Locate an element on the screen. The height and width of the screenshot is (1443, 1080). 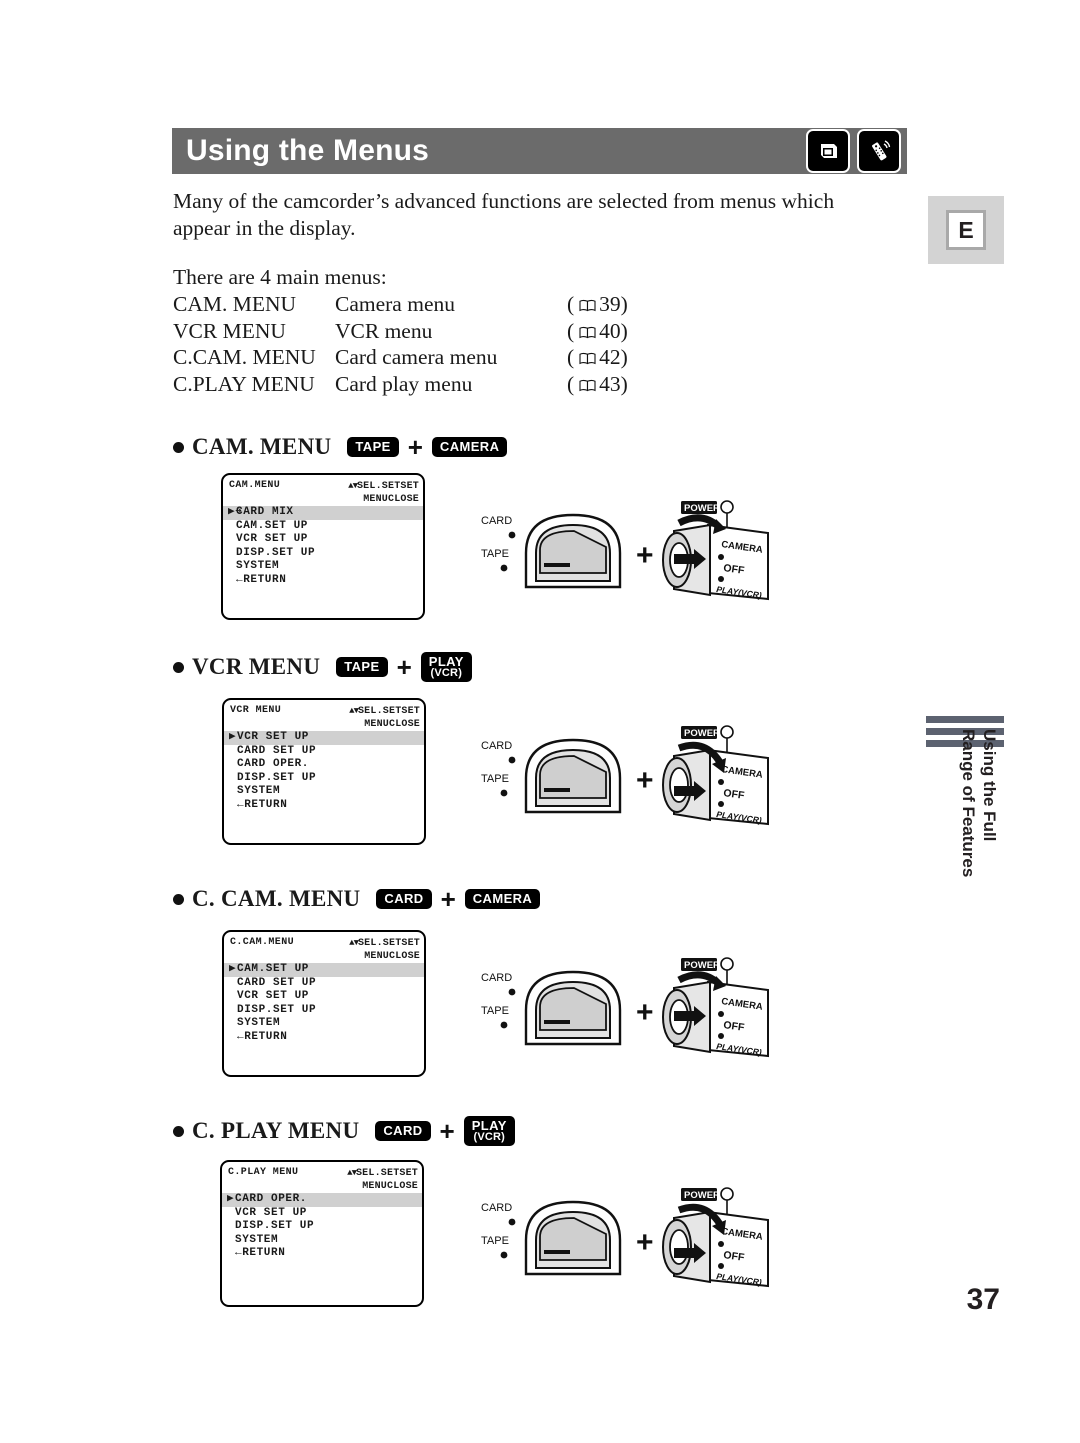
section-title: VCR MENU is located at coordinates (256, 666).